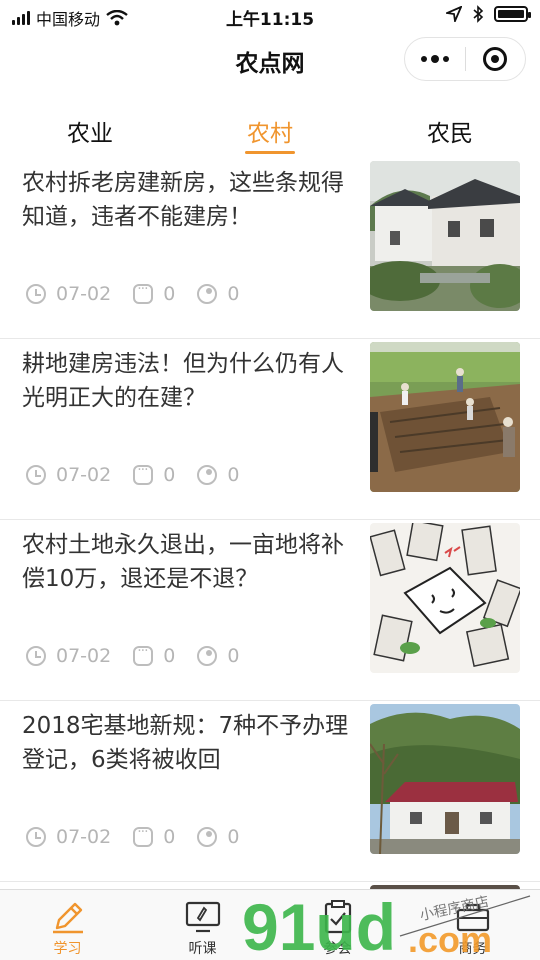 This screenshot has height=960, width=540. Describe the element at coordinates (202, 917) in the screenshot. I see `monitor-icon` at that location.